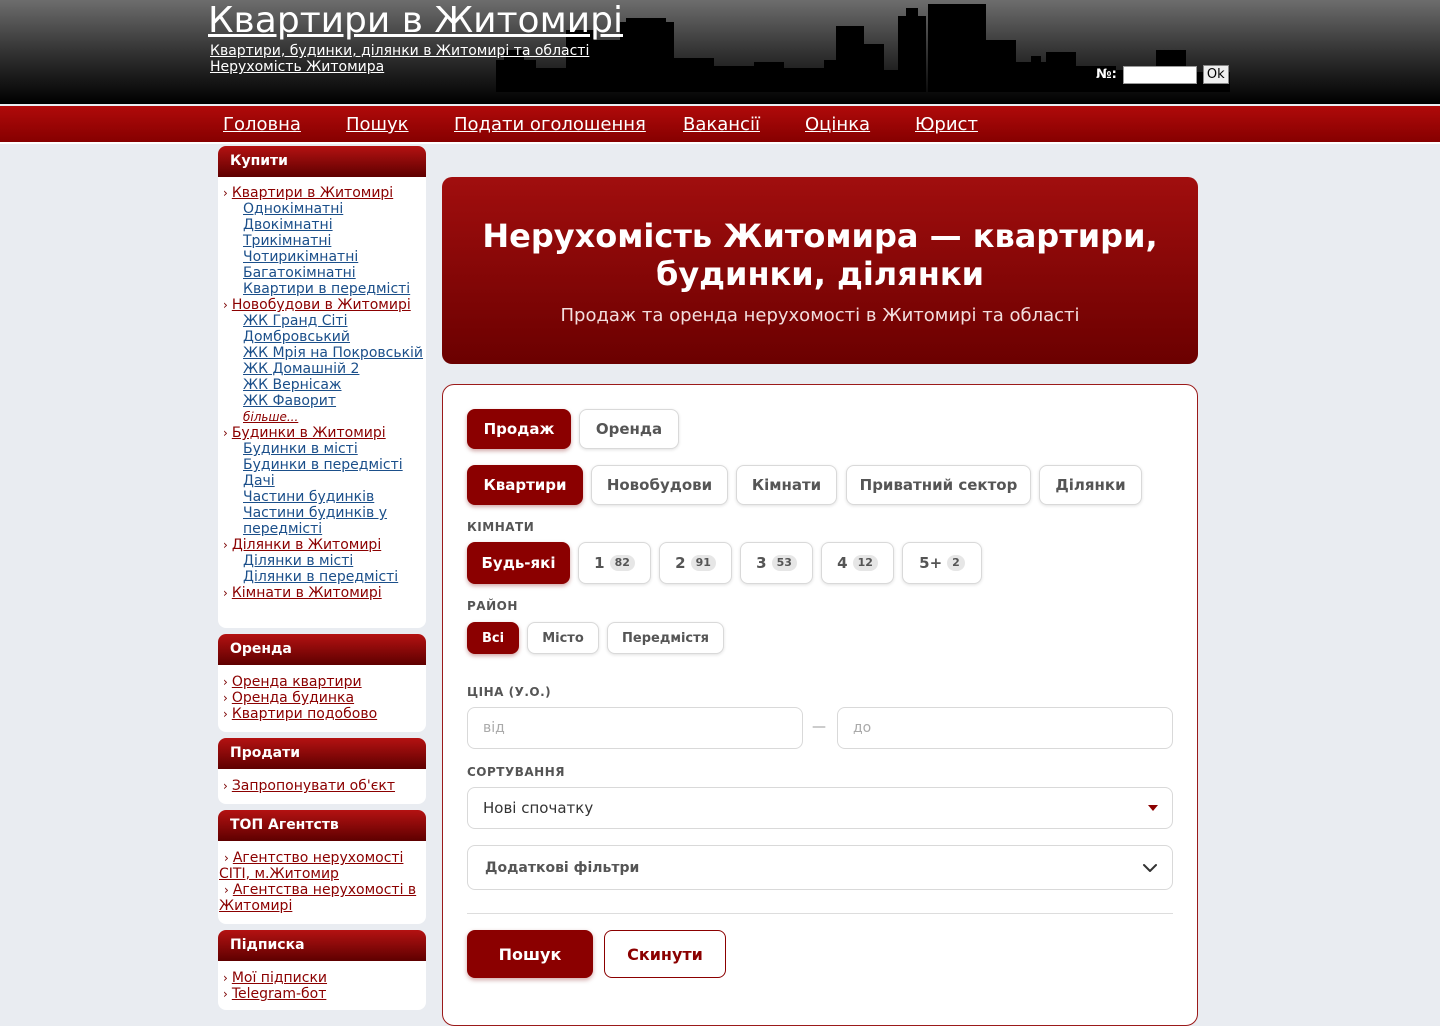 Image resolution: width=1440 pixels, height=1026 pixels. What do you see at coordinates (550, 125) in the screenshot?
I see `nav-post-ad: Подати оголошення` at bounding box center [550, 125].